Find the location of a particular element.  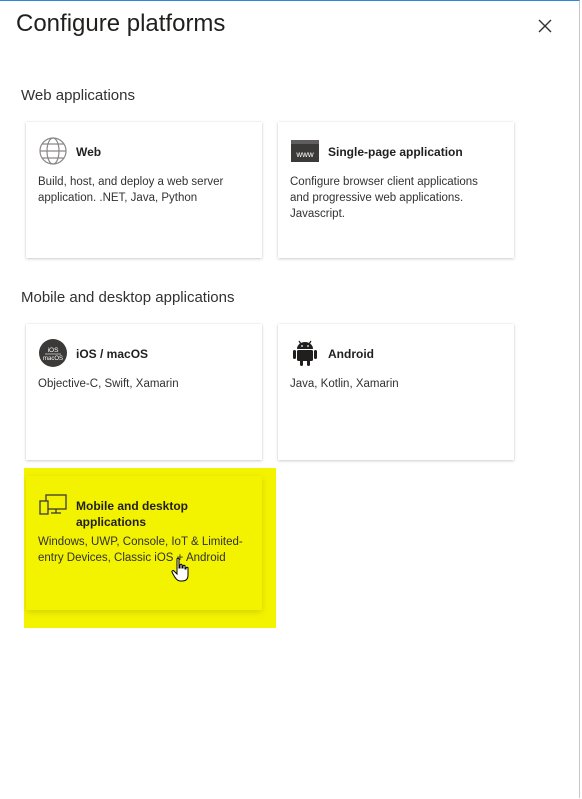

www-label: www is located at coordinates (304, 154).